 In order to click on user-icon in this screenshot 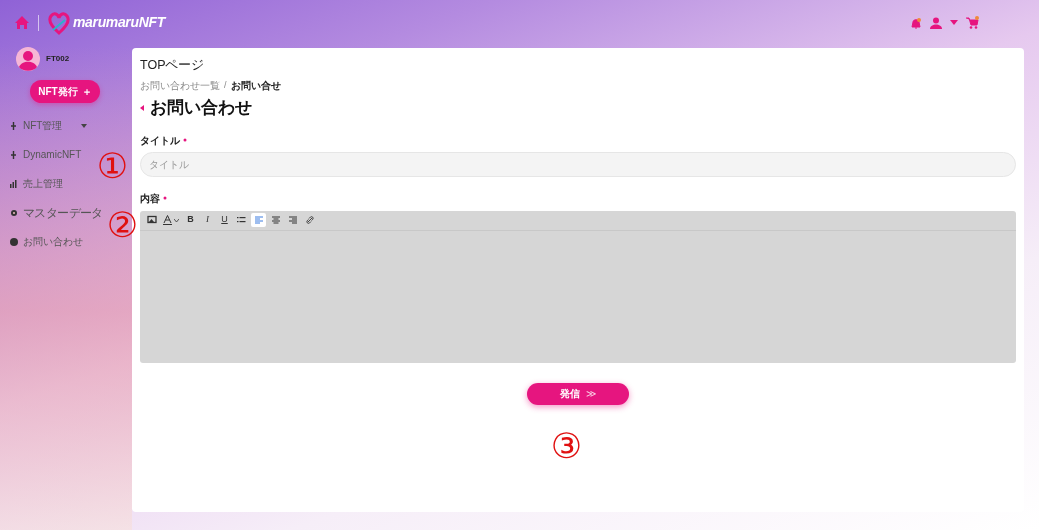, I will do `click(936, 22)`.